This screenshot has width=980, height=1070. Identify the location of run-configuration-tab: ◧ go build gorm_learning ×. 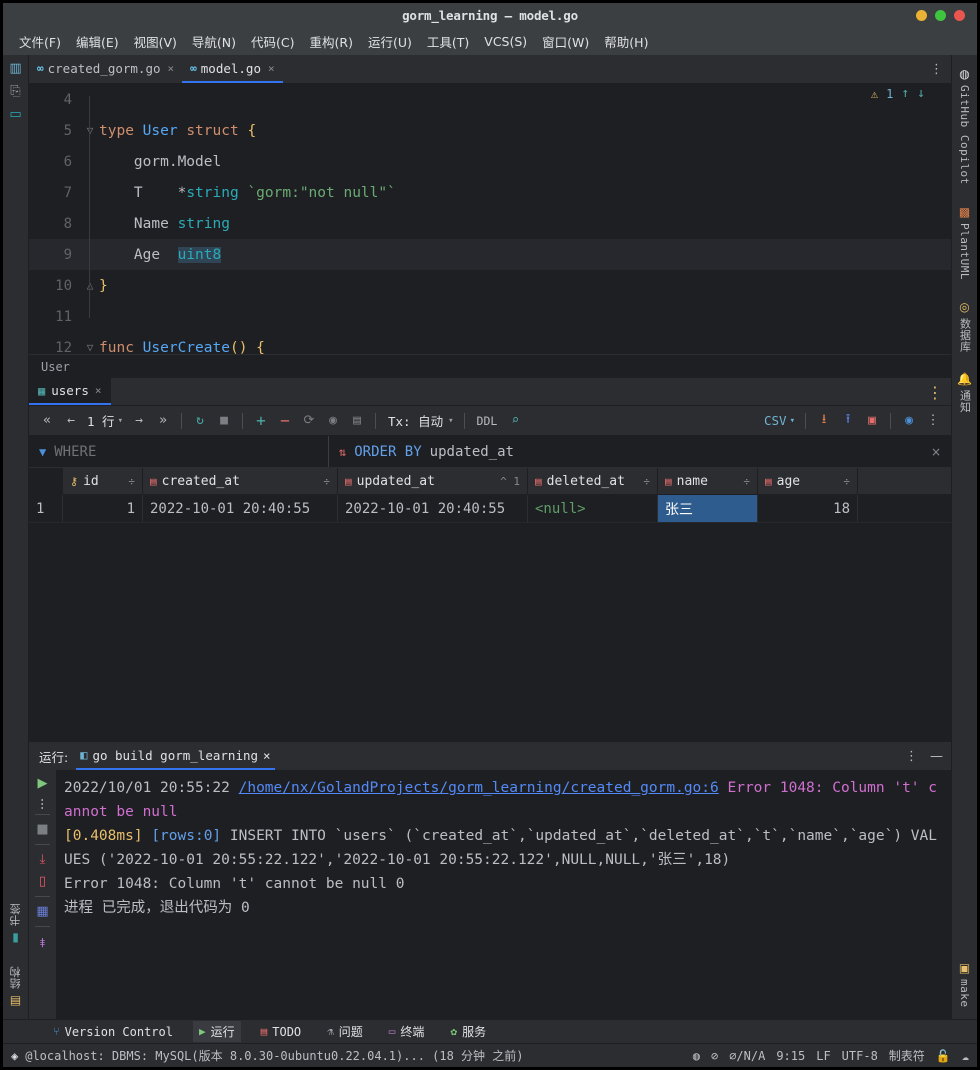
(175, 756).